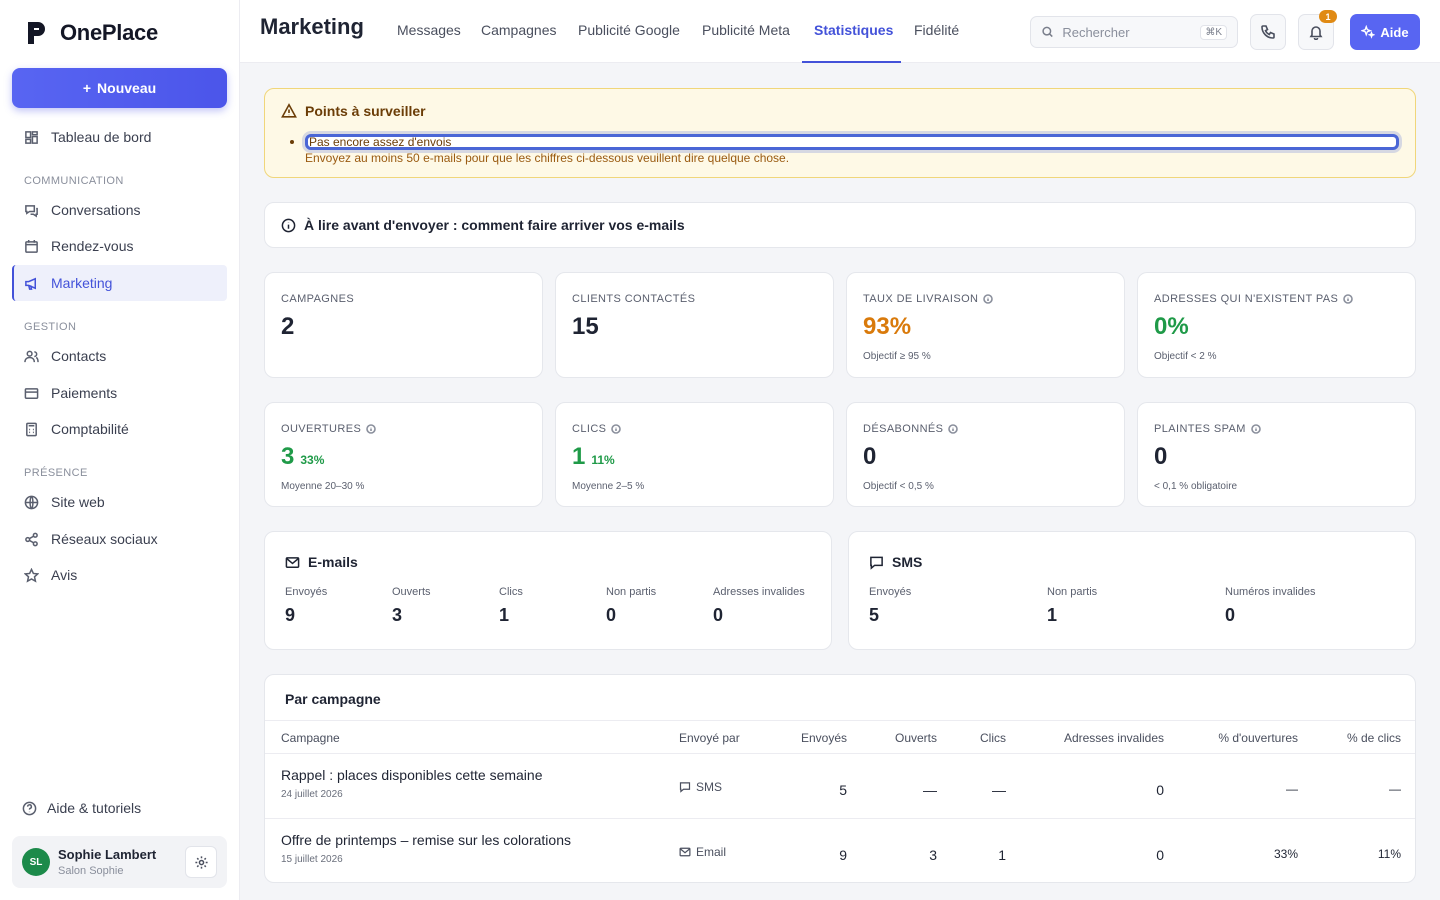 This screenshot has height=900, width=1440. What do you see at coordinates (1160, 855) in the screenshot?
I see `cell-invalid: 0` at bounding box center [1160, 855].